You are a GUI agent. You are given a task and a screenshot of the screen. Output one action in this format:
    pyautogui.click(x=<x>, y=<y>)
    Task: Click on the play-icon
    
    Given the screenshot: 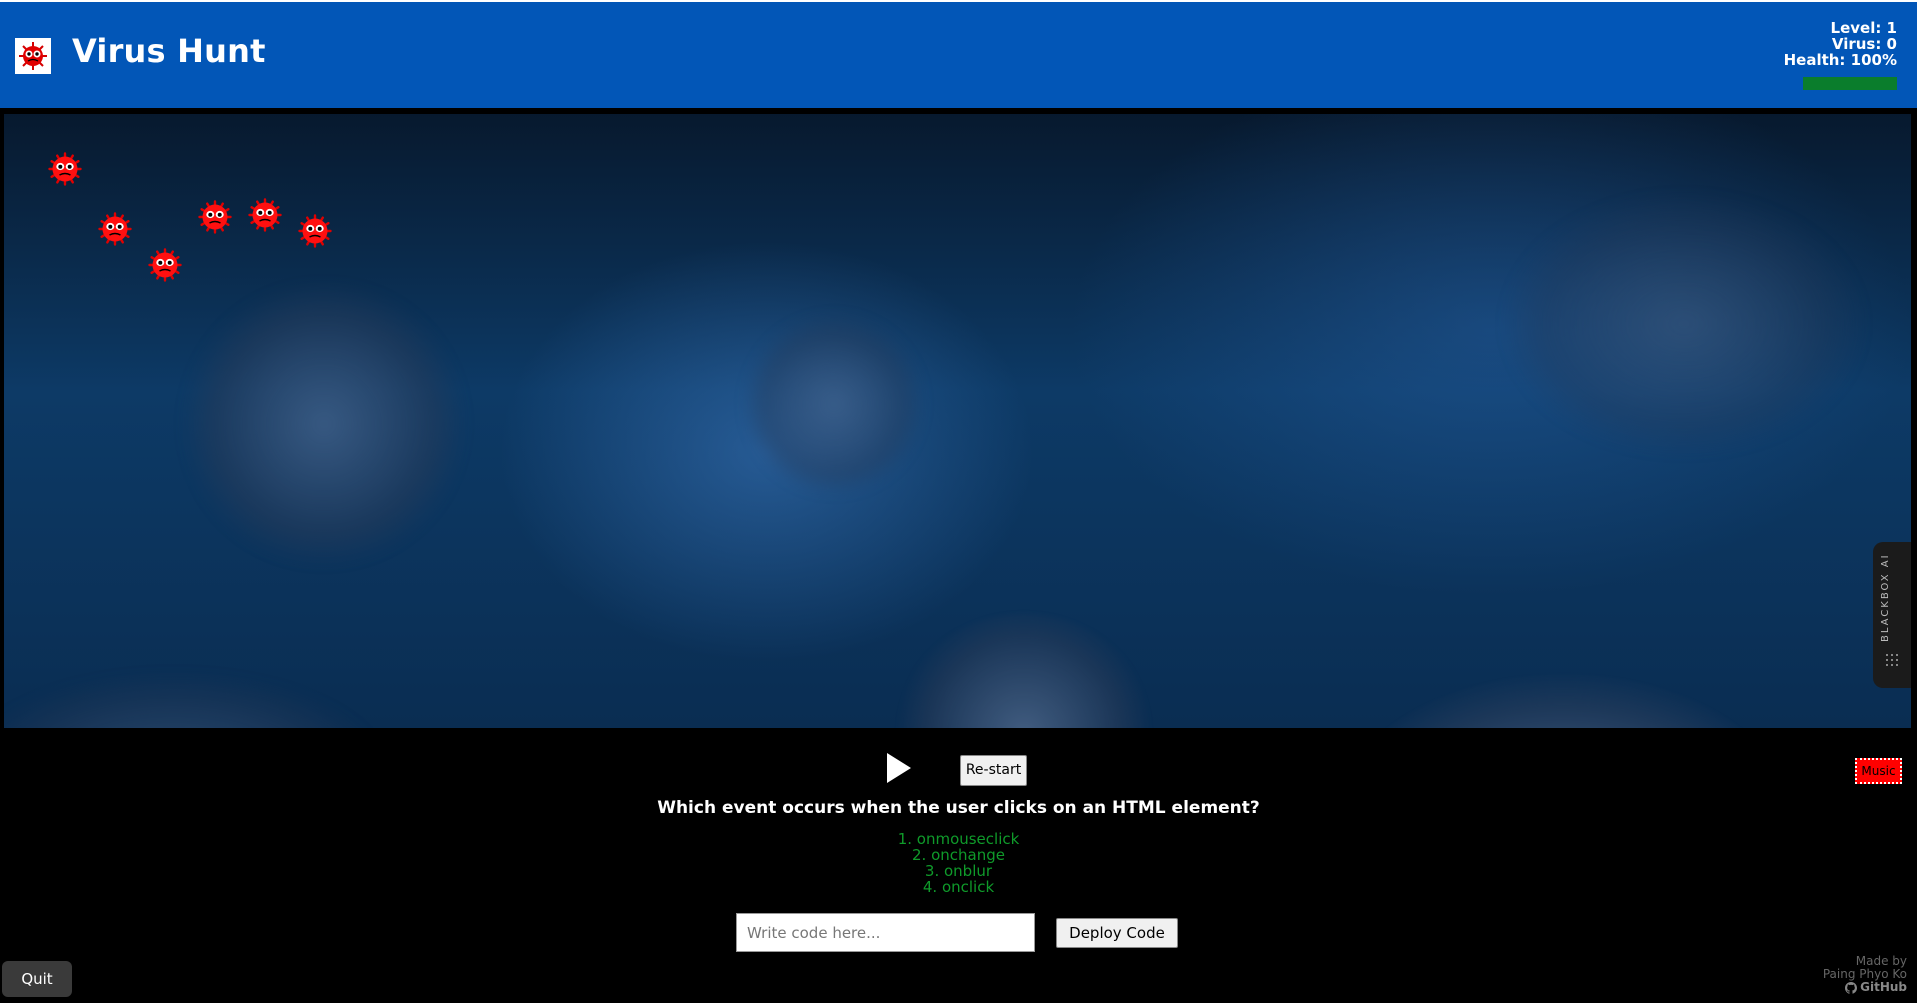 What is the action you would take?
    pyautogui.click(x=899, y=768)
    